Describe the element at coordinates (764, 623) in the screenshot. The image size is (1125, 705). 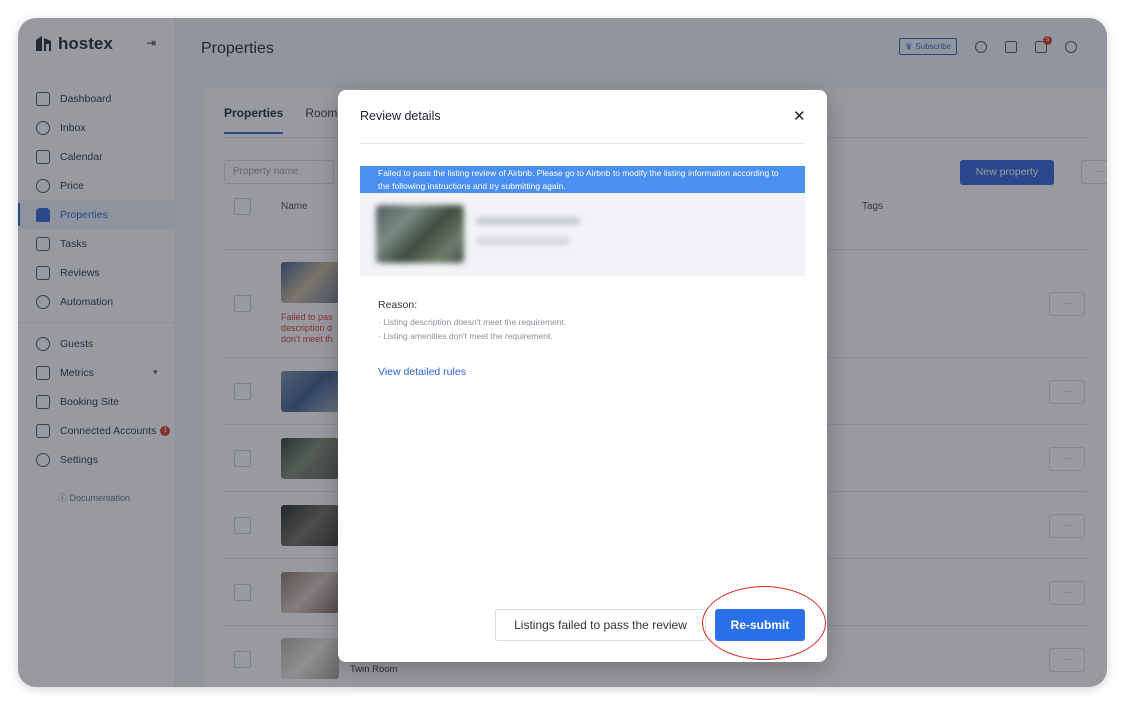
I see `highlight-annotation` at that location.